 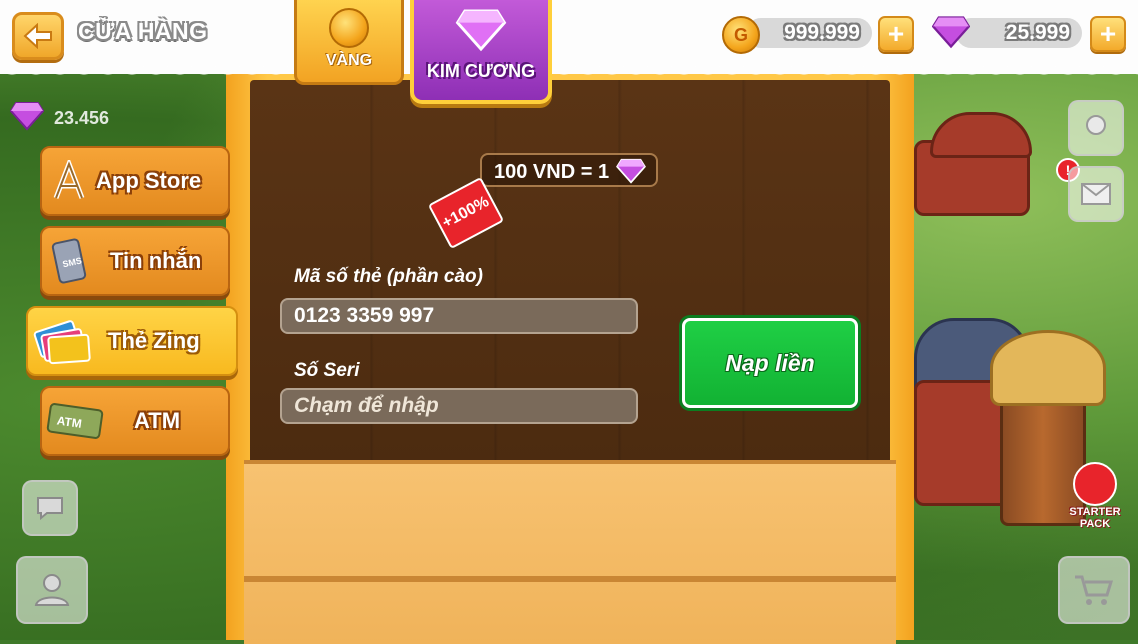 What do you see at coordinates (552, 172) in the screenshot?
I see `exchange-rate-text: 100 VND = 1` at bounding box center [552, 172].